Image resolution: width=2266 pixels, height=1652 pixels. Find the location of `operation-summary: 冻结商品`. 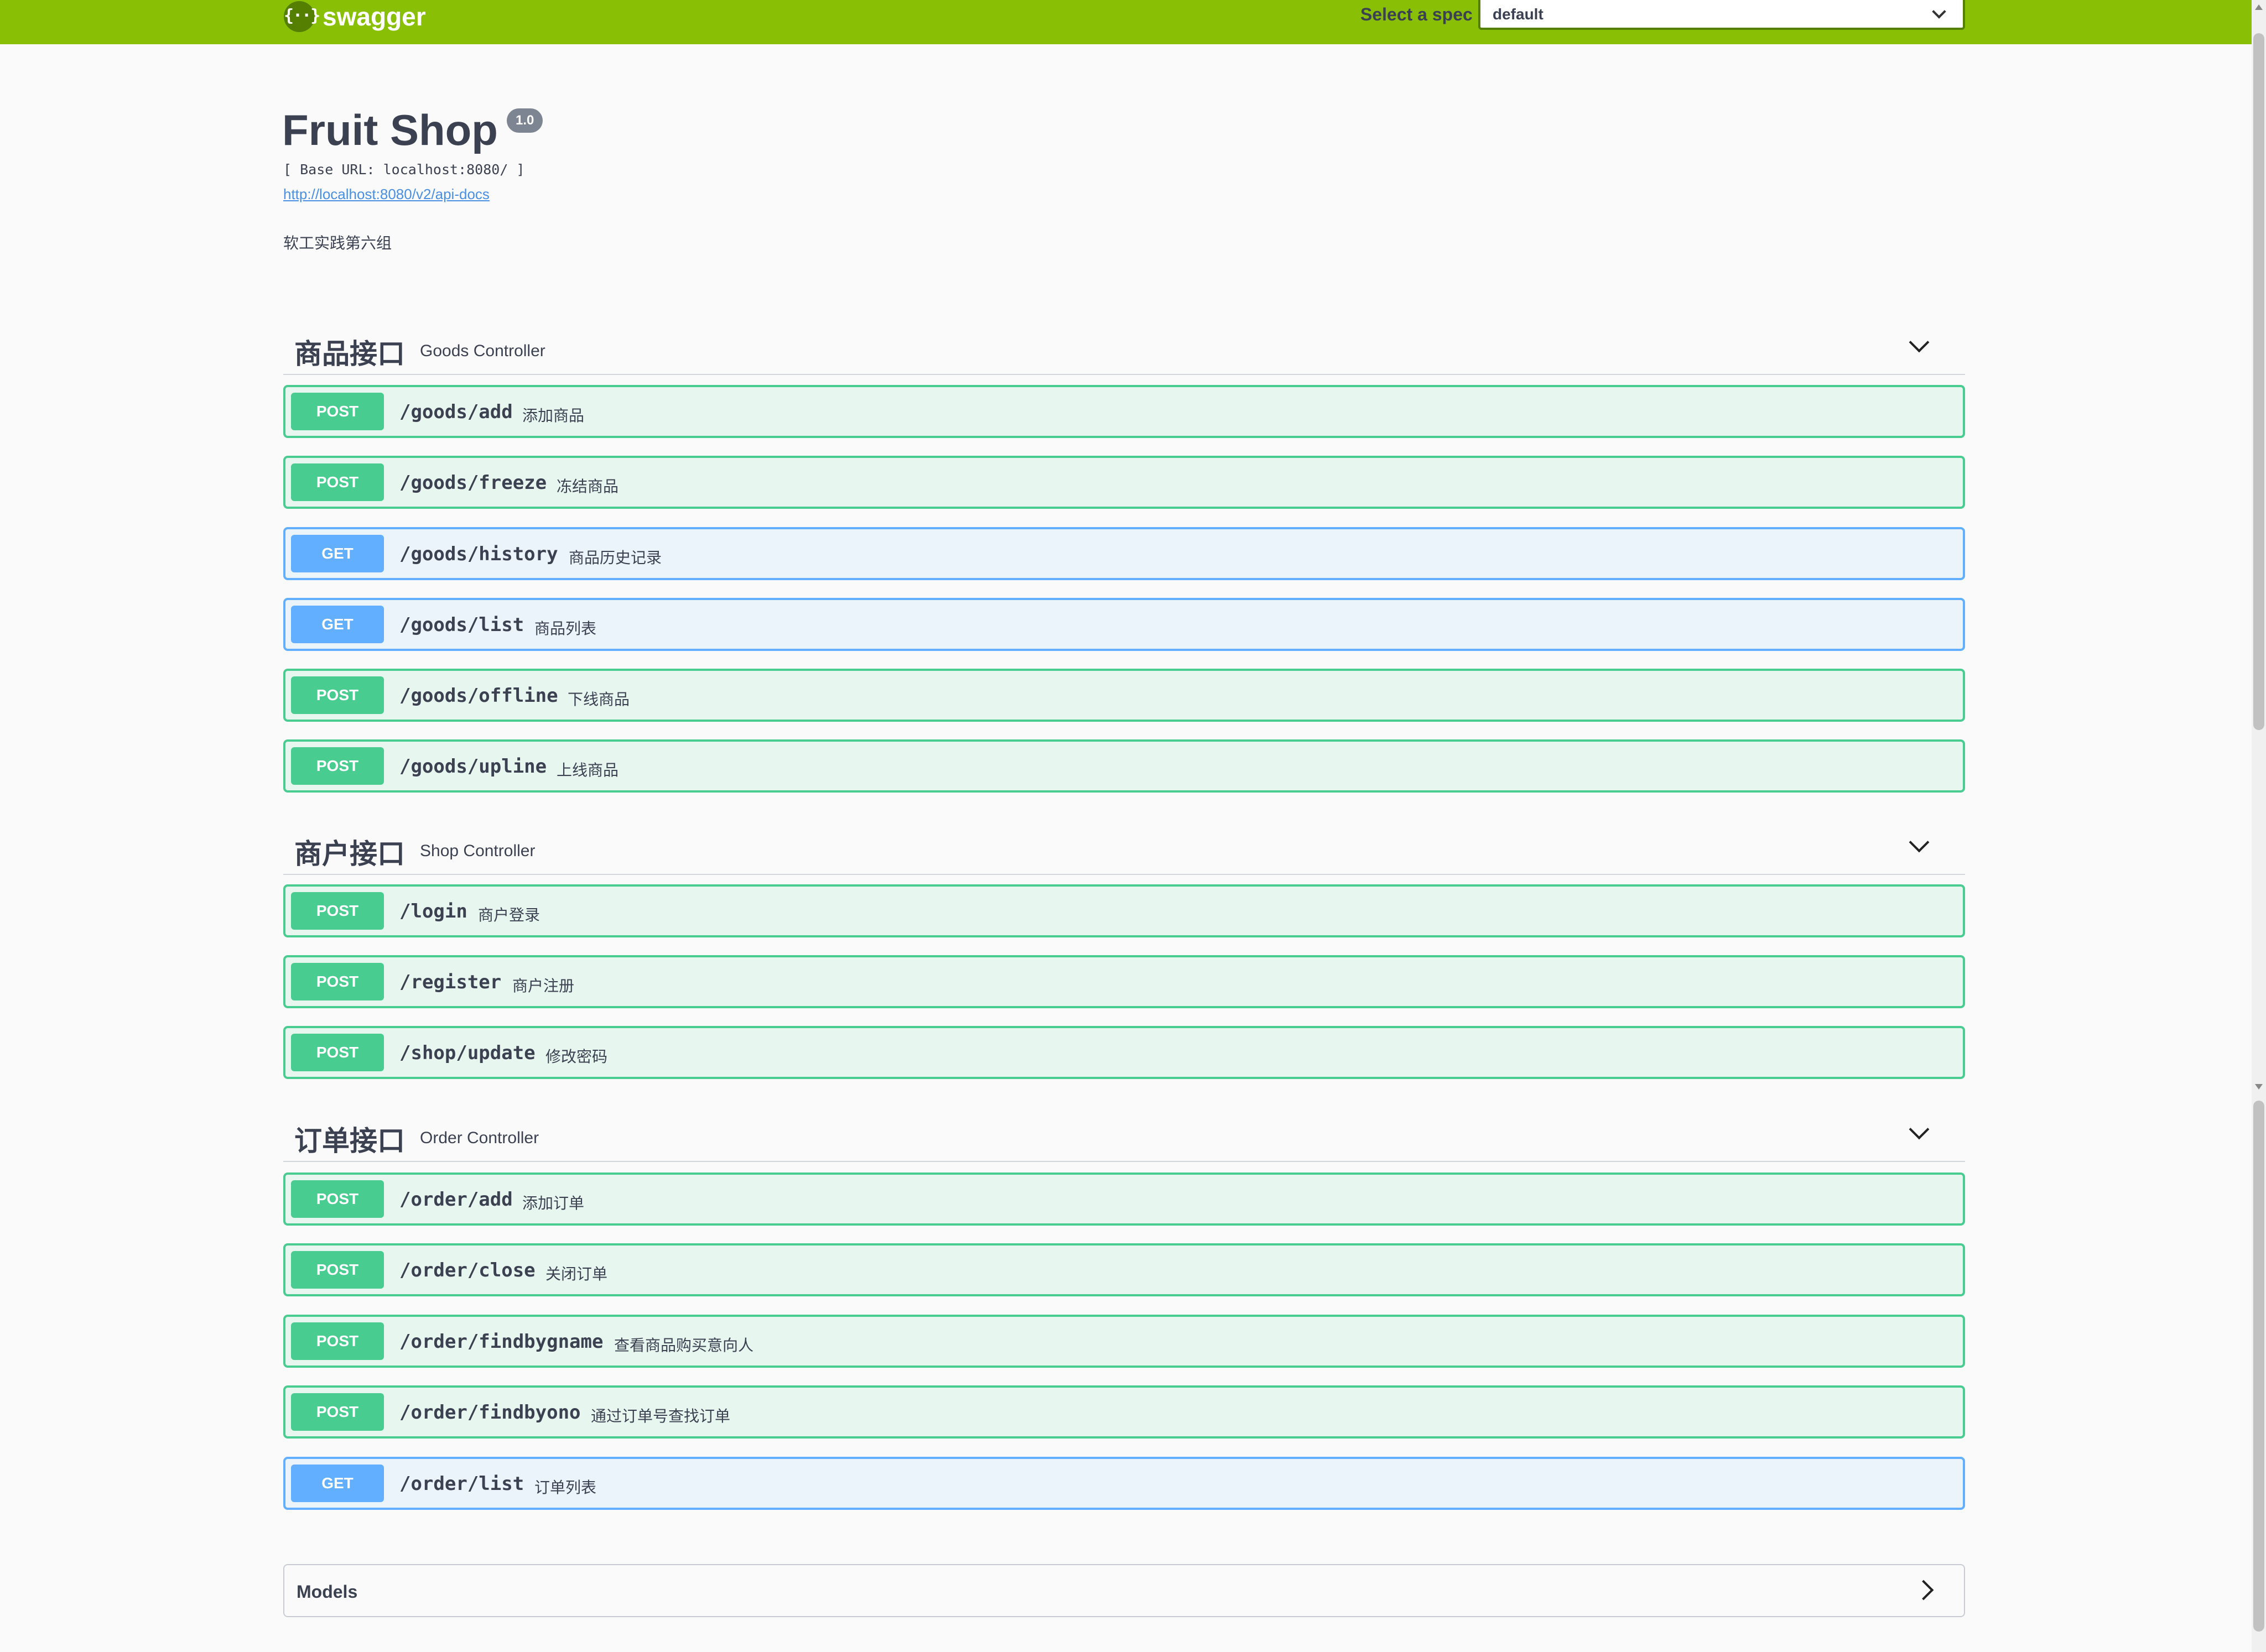

operation-summary: 冻结商品 is located at coordinates (588, 486).